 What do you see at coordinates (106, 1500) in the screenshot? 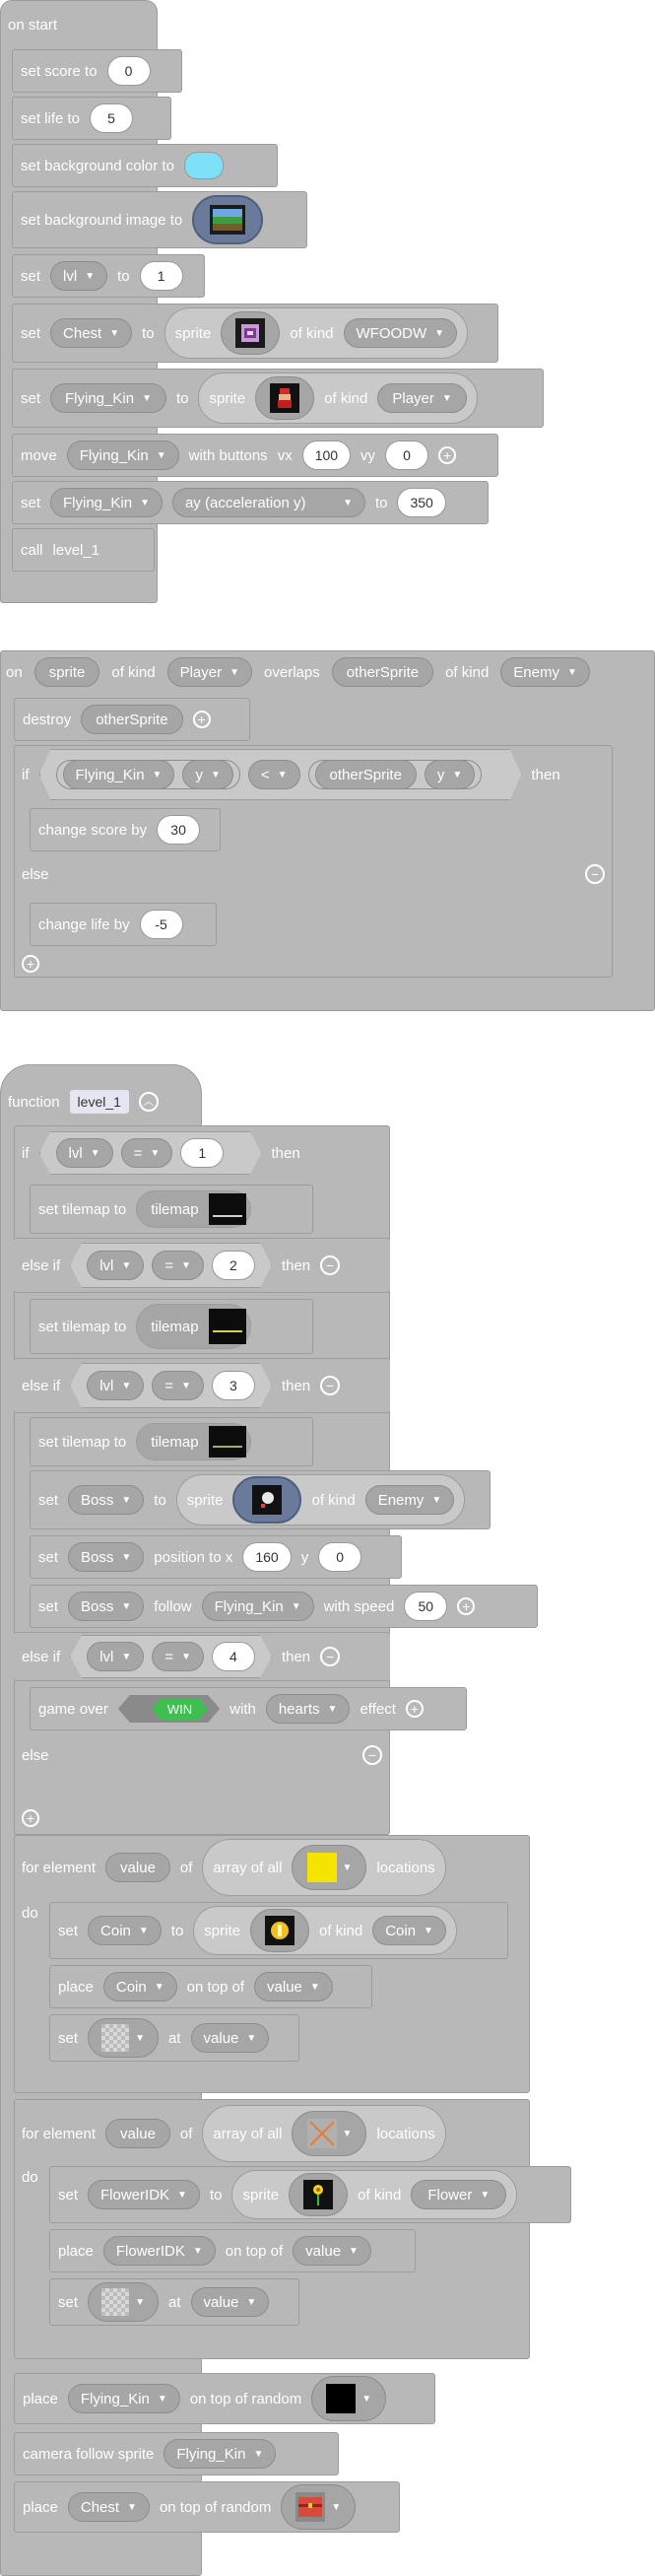
I see `boss-variable-dropdown: Boss ▼` at bounding box center [106, 1500].